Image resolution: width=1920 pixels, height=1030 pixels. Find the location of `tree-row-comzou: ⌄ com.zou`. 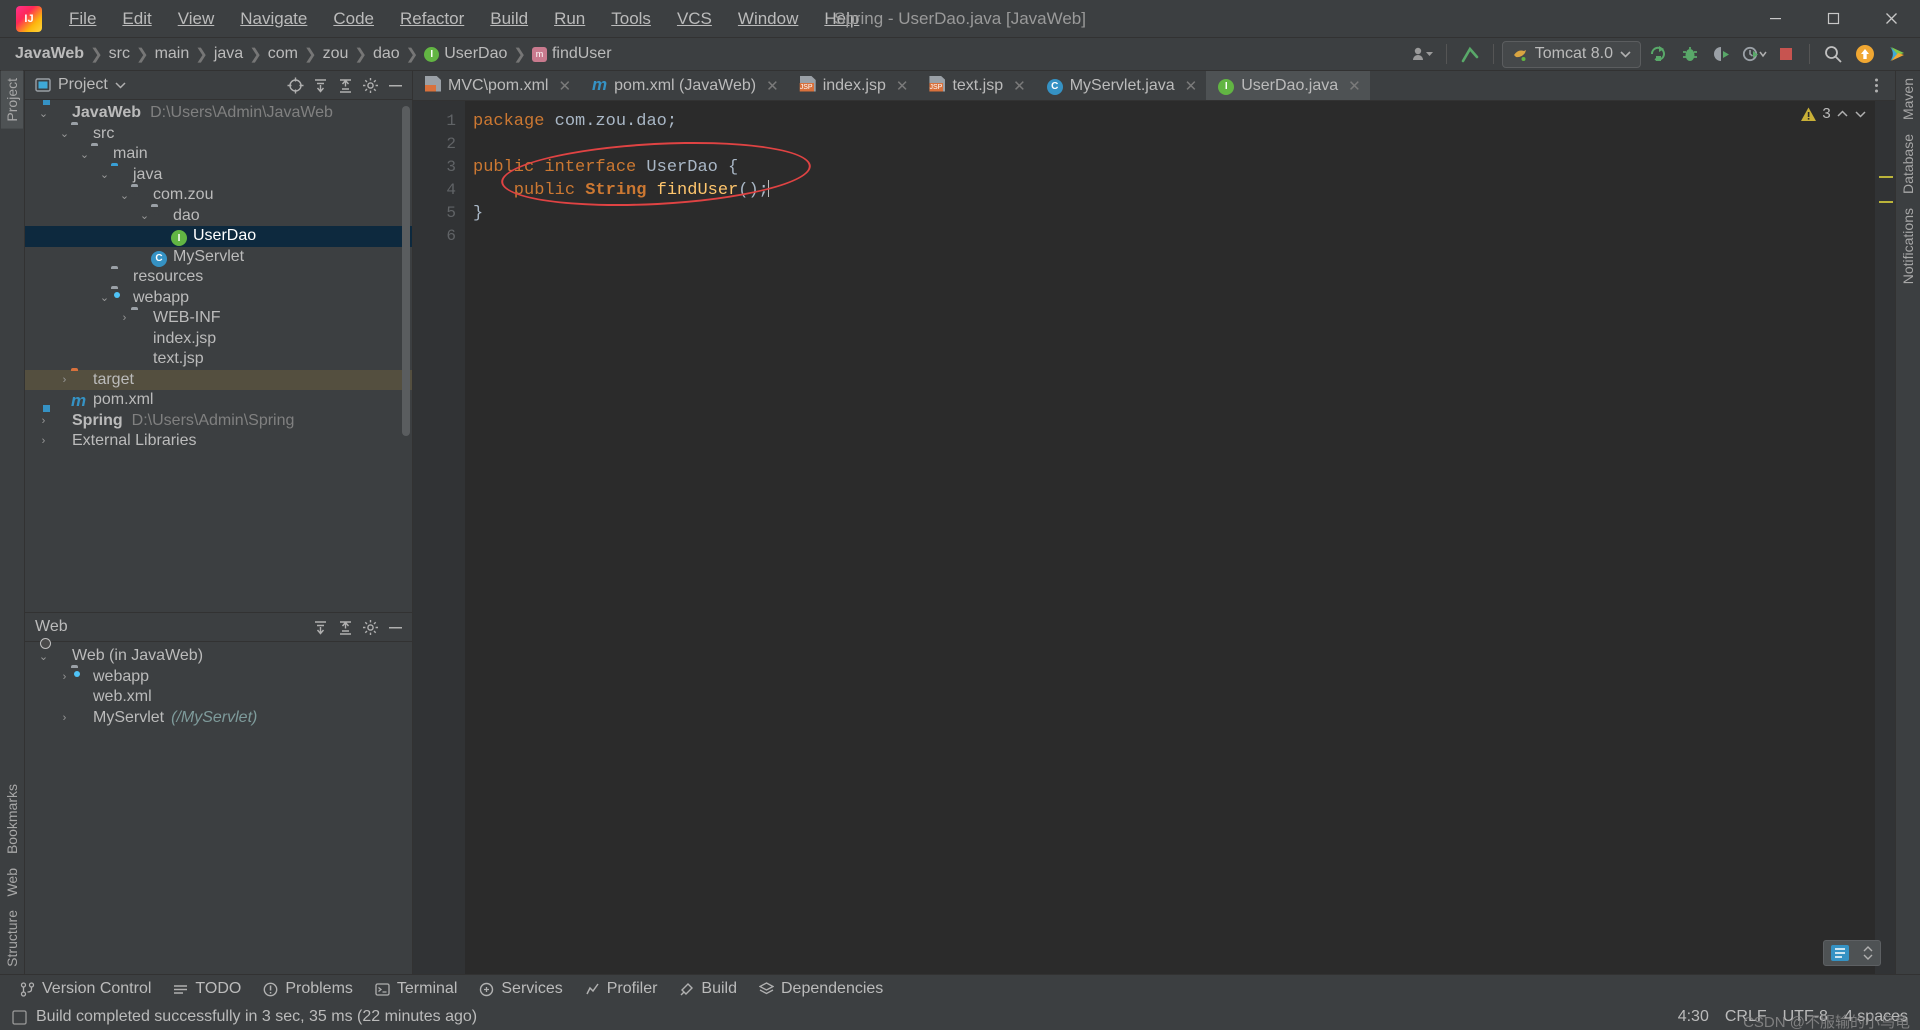

tree-row-comzou: ⌄ com.zou is located at coordinates (218, 195).